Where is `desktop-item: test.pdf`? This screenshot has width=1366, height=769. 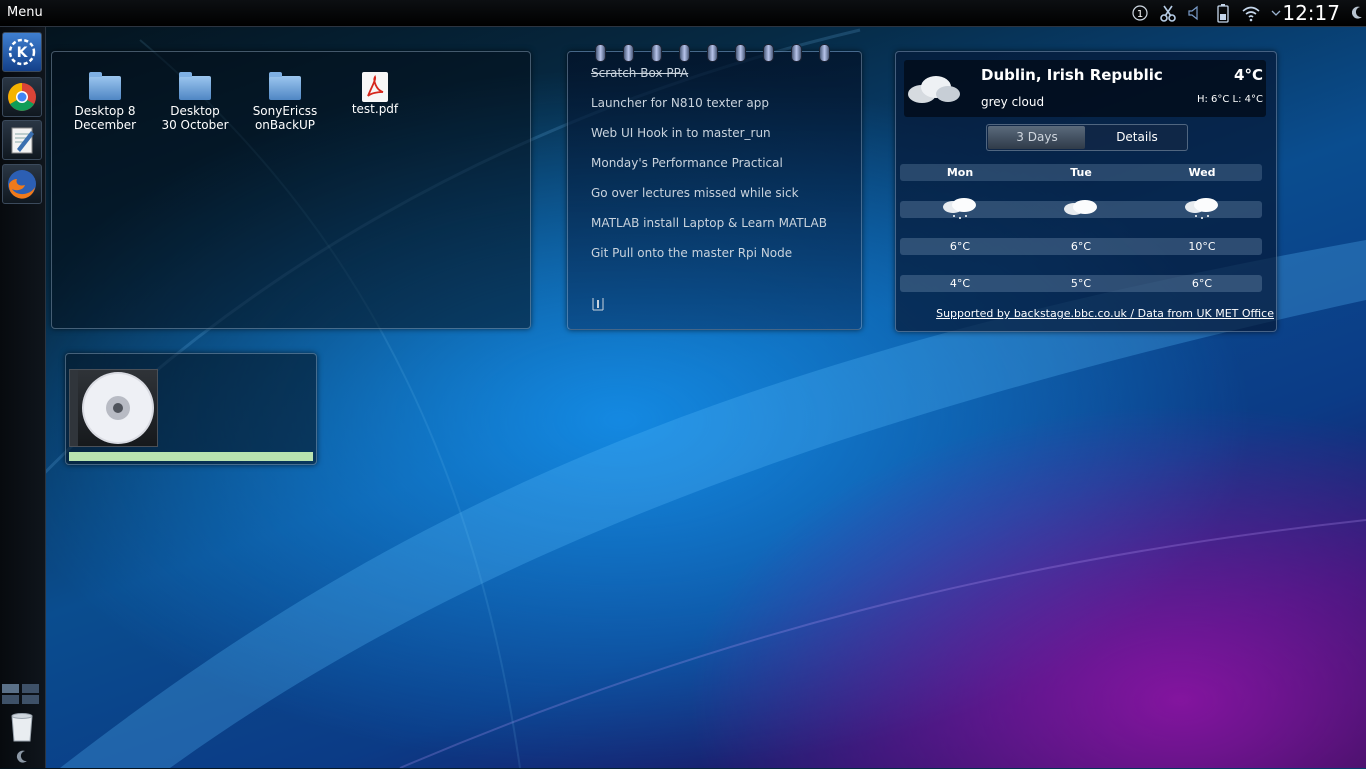
desktop-item: test.pdf is located at coordinates (375, 94).